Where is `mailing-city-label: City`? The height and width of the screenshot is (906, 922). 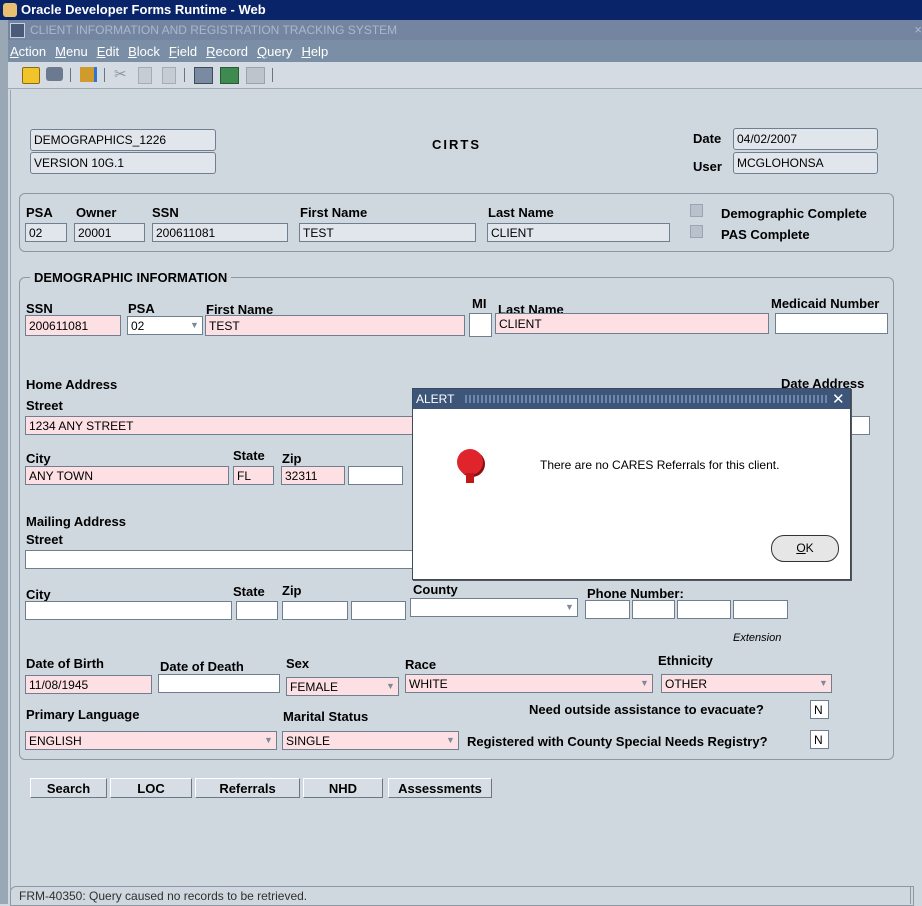 mailing-city-label: City is located at coordinates (38, 594).